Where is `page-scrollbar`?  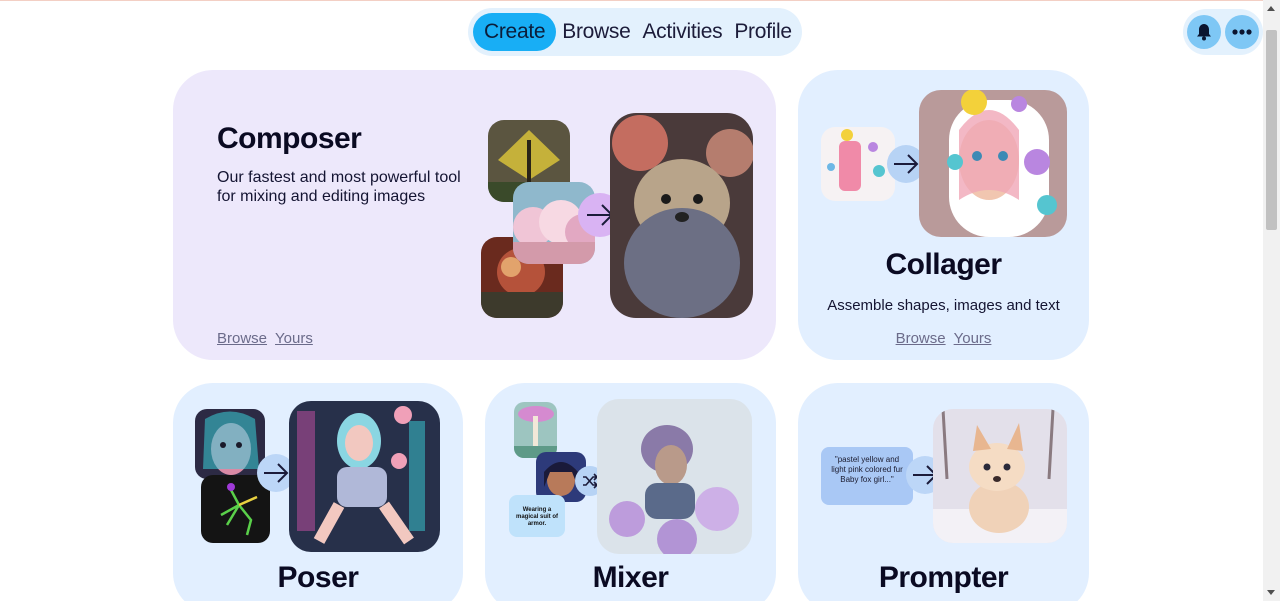
page-scrollbar is located at coordinates (1271, 300).